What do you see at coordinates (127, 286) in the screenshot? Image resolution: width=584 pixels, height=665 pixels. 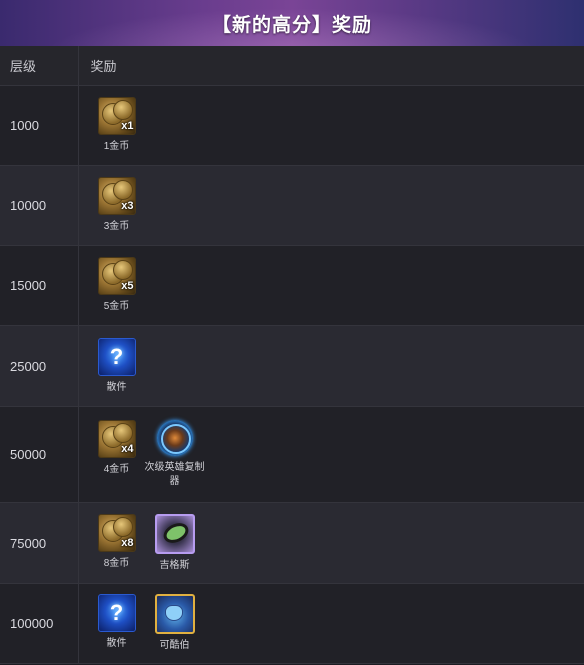 I see `reward-count: x5` at bounding box center [127, 286].